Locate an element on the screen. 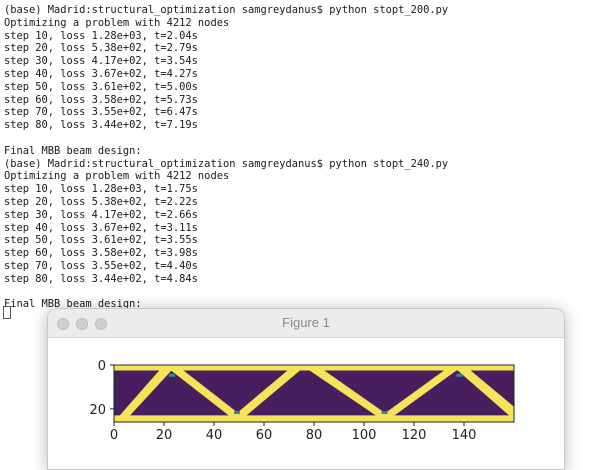 This screenshot has width=614, height=470. terminal-line: step 80, loss 3.44e+02, t=7.19s is located at coordinates (101, 125).